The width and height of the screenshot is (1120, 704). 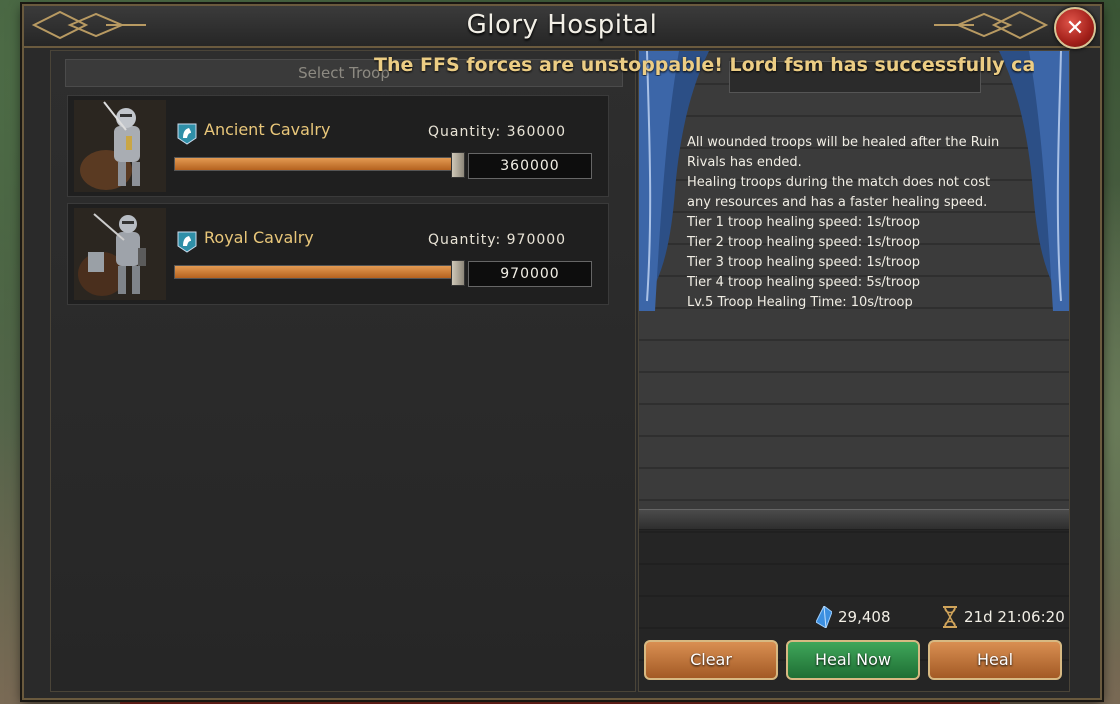 What do you see at coordinates (864, 617) in the screenshot?
I see `gem-amount: 29,408` at bounding box center [864, 617].